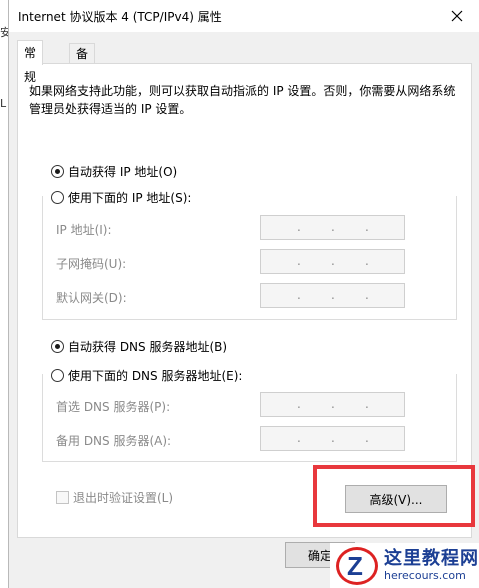 This screenshot has width=479, height=588. I want to click on title-bar: Internet 协议版本 4 (TCP/IPv4) 属性, so click(244, 16).